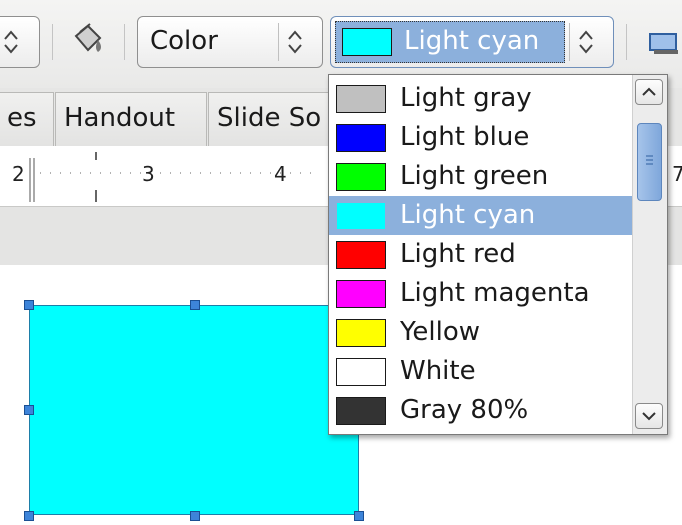  What do you see at coordinates (280, 174) in the screenshot?
I see `ruler-label: 4` at bounding box center [280, 174].